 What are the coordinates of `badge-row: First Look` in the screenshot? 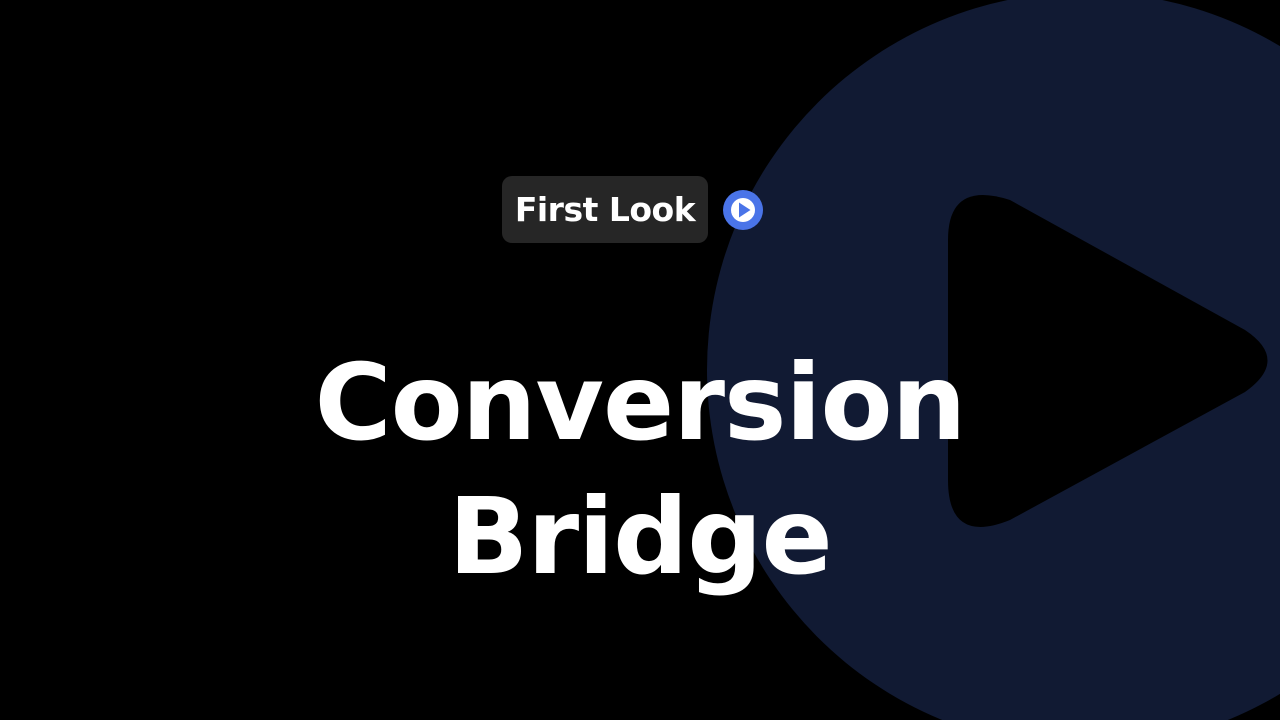 It's located at (633, 209).